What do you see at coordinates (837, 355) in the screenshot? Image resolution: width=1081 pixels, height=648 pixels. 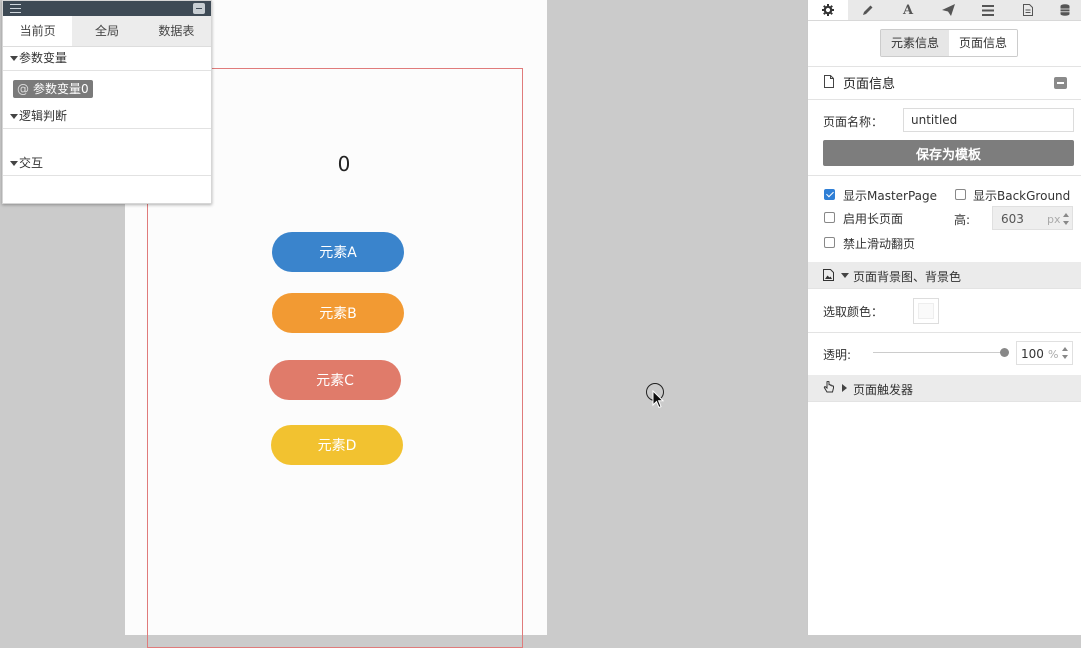 I see `opacity-label: 透明:` at bounding box center [837, 355].